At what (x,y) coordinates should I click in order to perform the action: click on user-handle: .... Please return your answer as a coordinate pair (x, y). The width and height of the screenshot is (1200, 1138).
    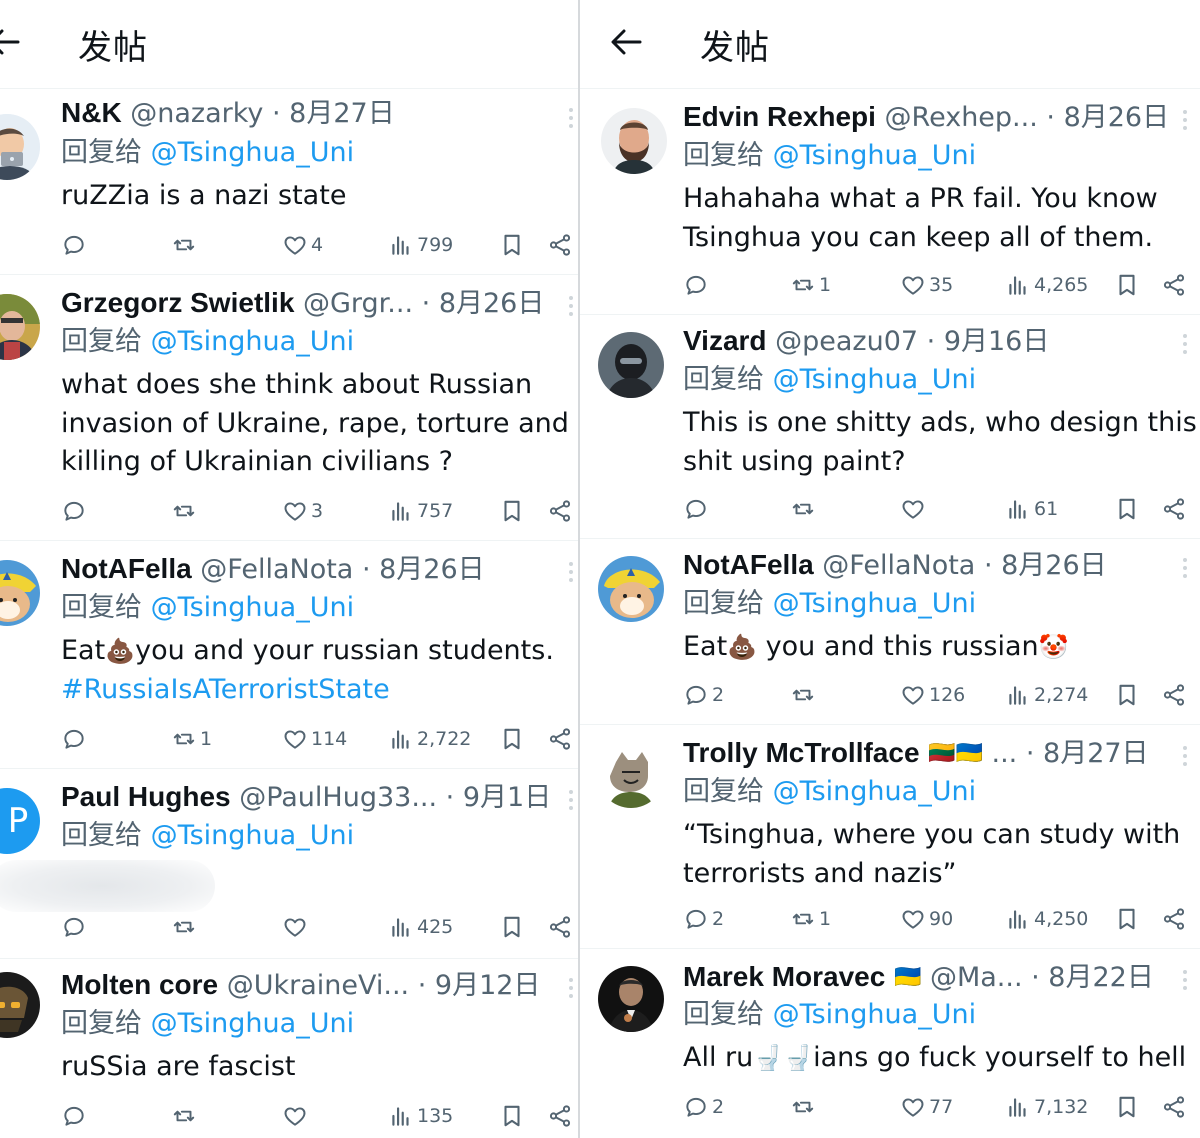
    Looking at the image, I should click on (1005, 753).